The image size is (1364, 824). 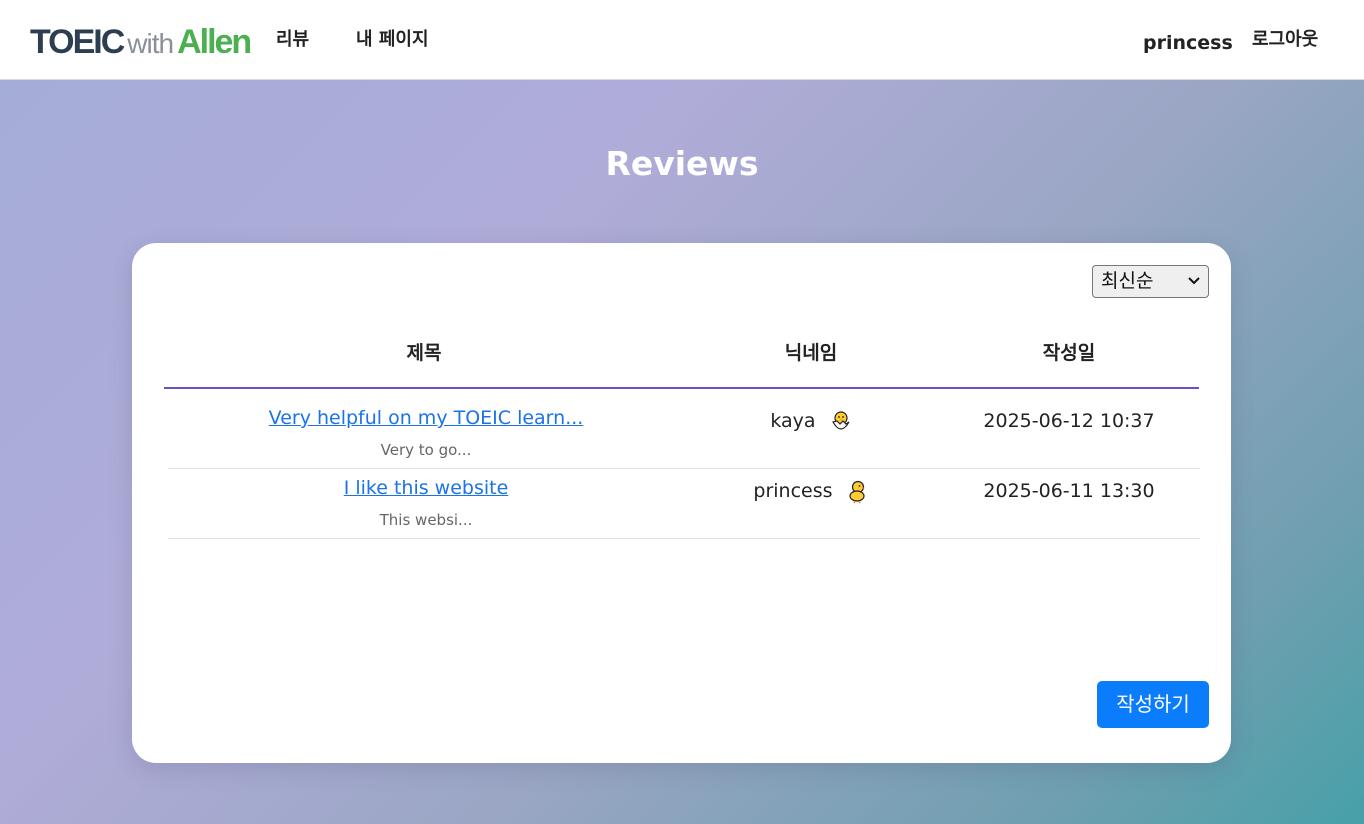 I want to click on review-title-link: I like this website, so click(x=426, y=488).